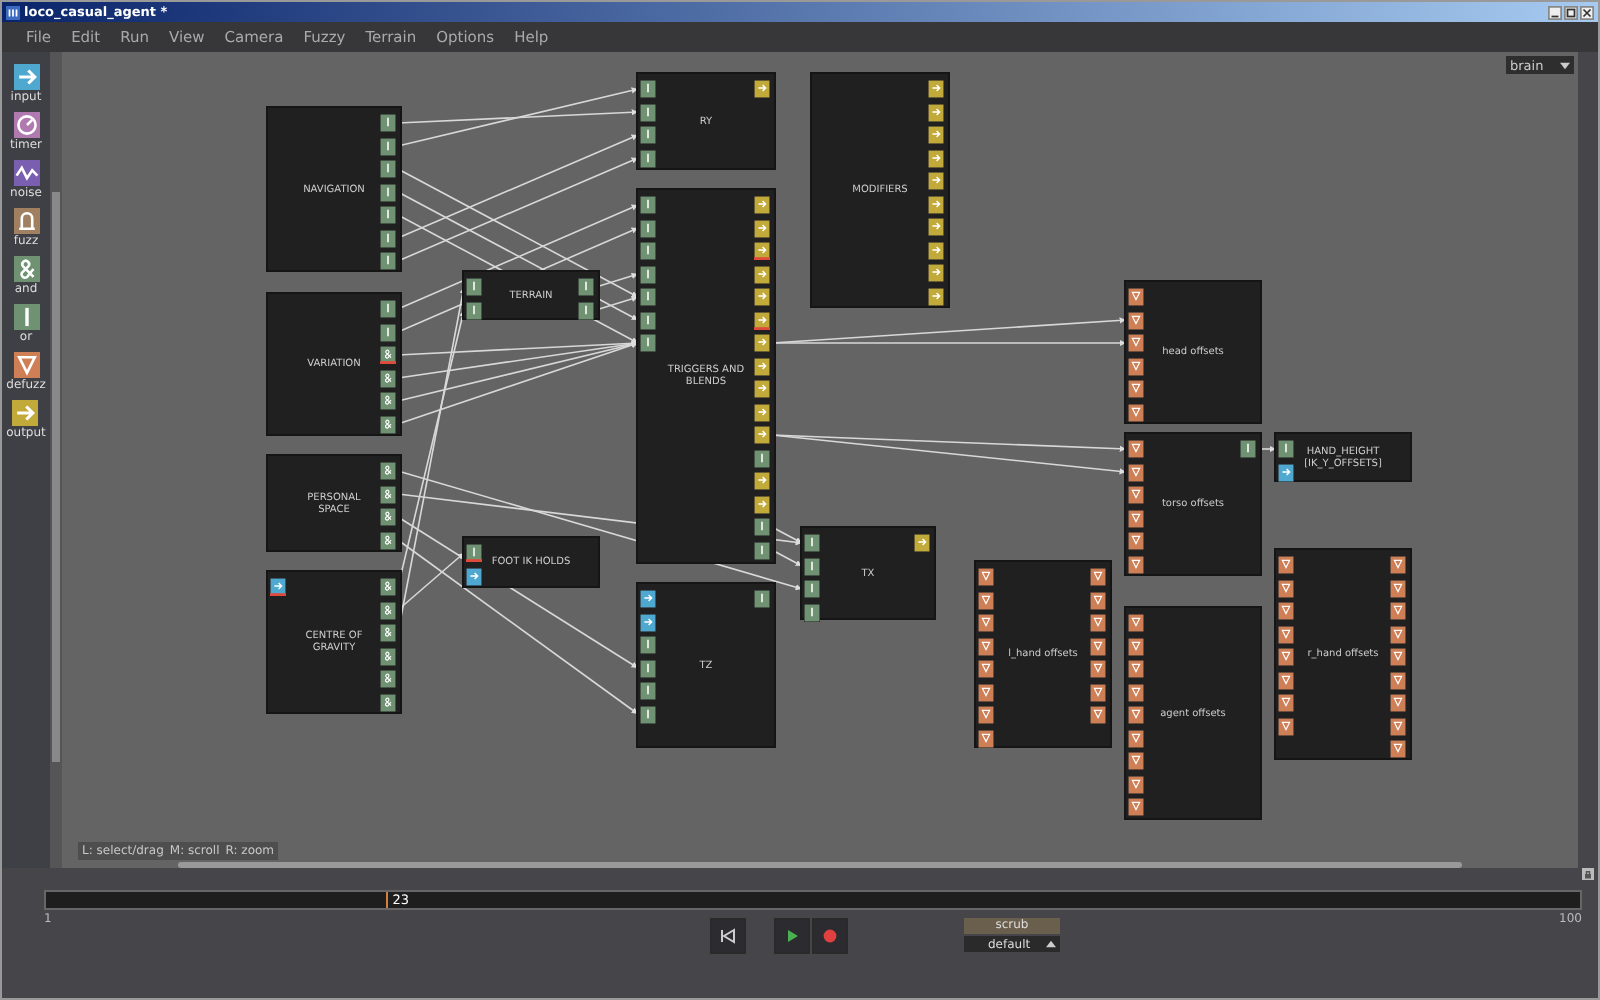  I want to click on maximize-icon, so click(1571, 12).